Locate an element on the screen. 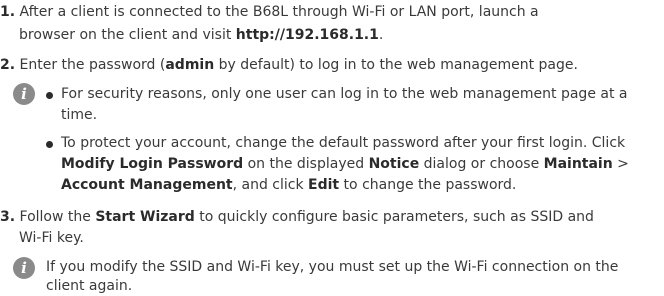 This screenshot has width=664, height=296. note-2-text-cont: client again. is located at coordinates (89, 286).